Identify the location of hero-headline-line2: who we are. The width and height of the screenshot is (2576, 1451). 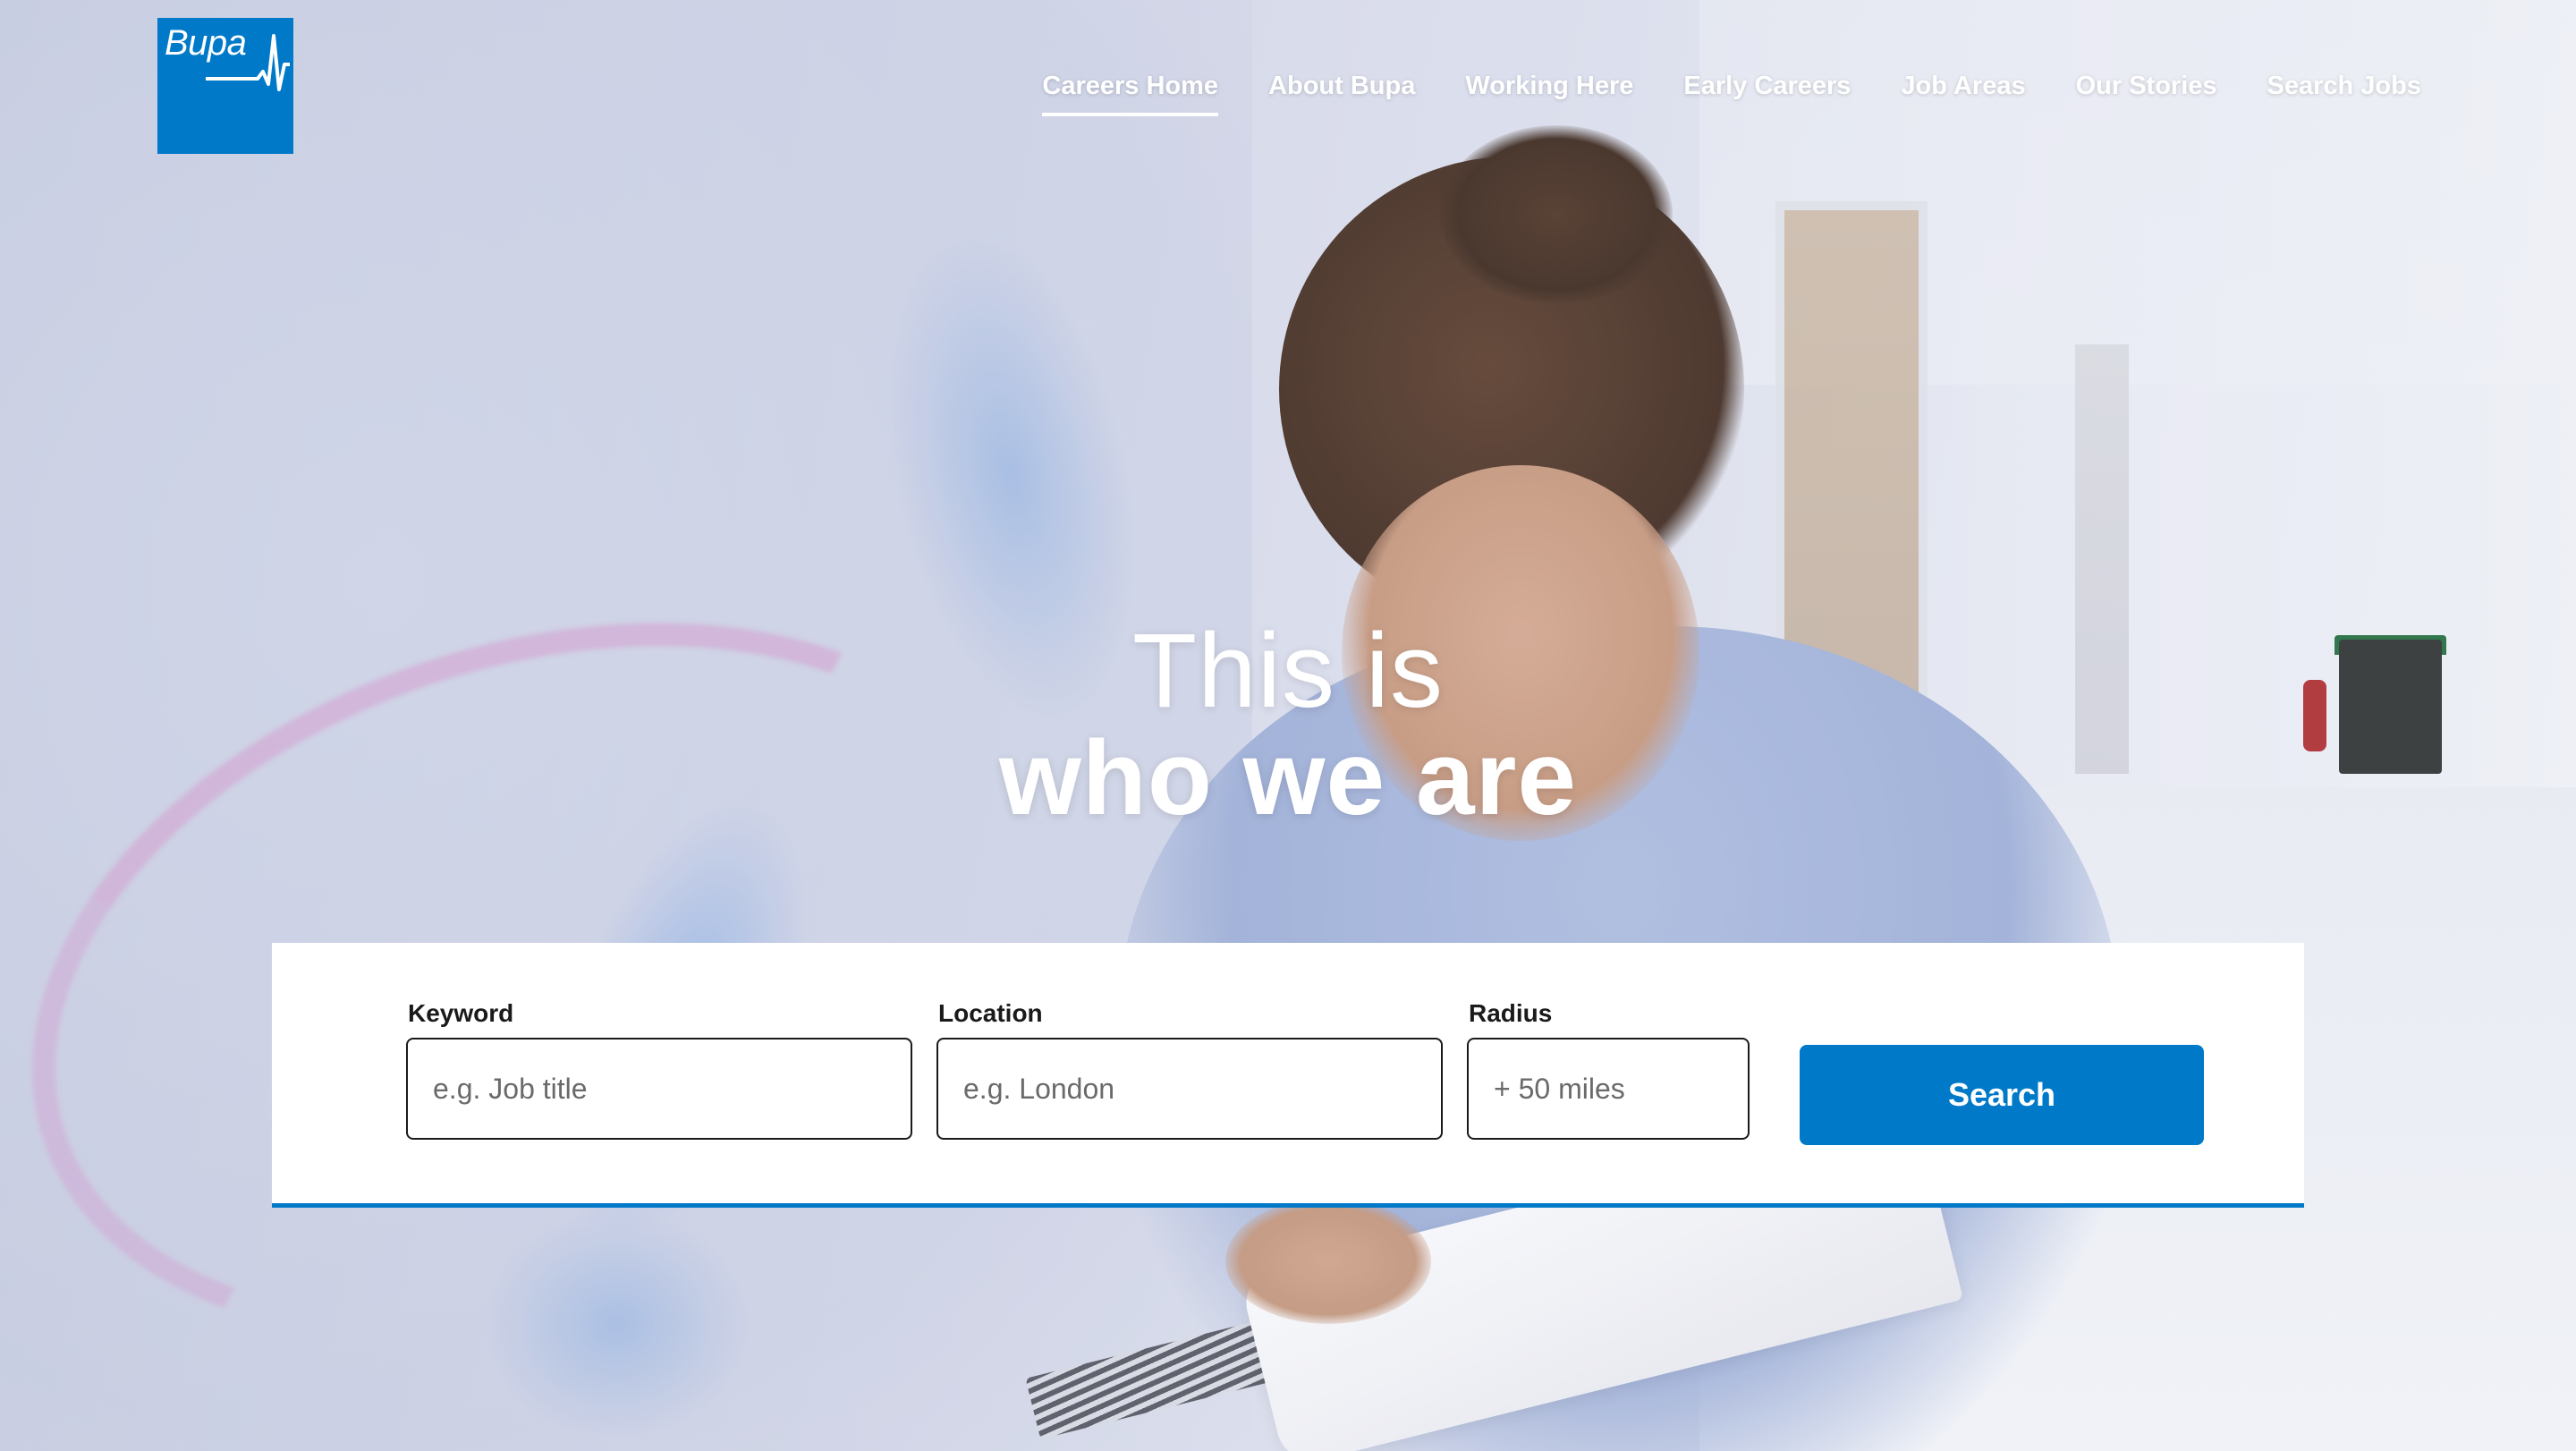
(1288, 778).